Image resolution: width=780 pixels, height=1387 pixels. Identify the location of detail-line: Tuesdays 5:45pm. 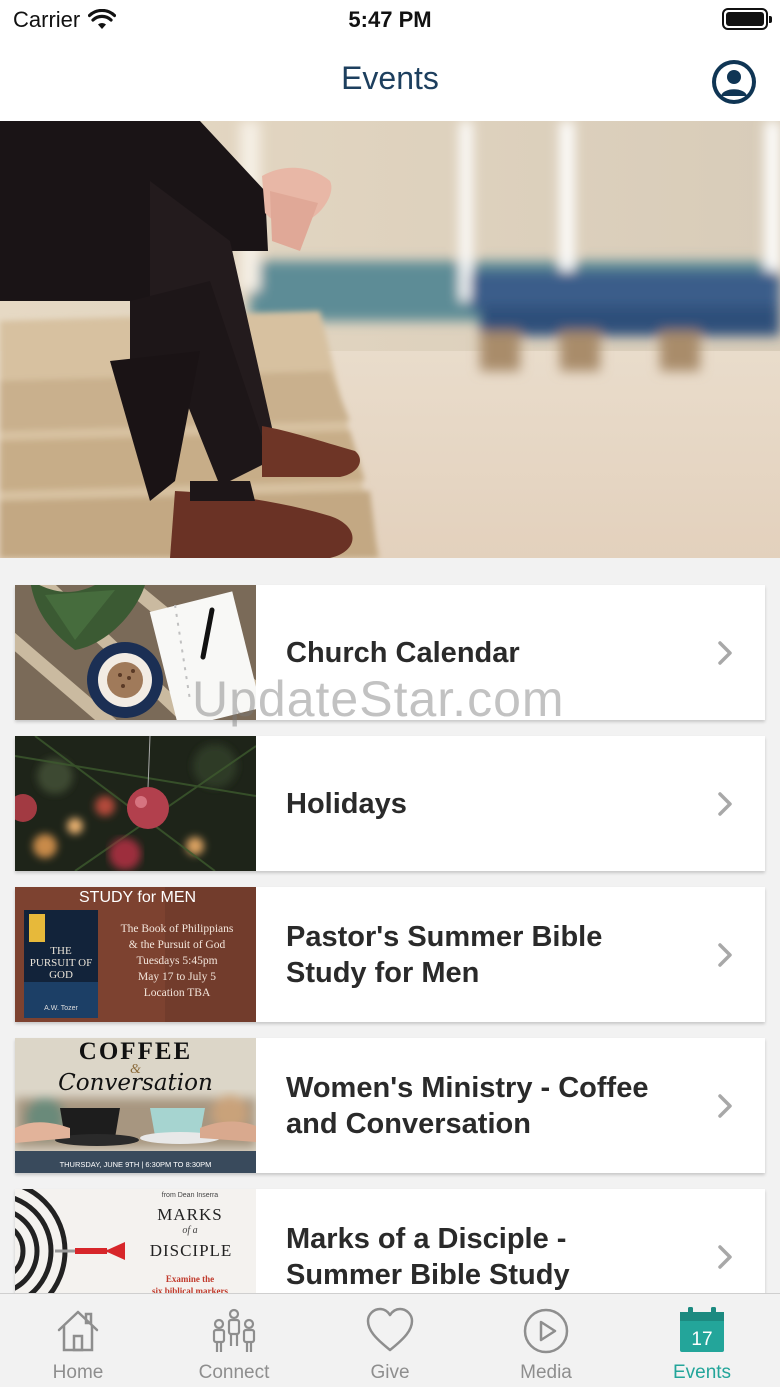
(177, 961).